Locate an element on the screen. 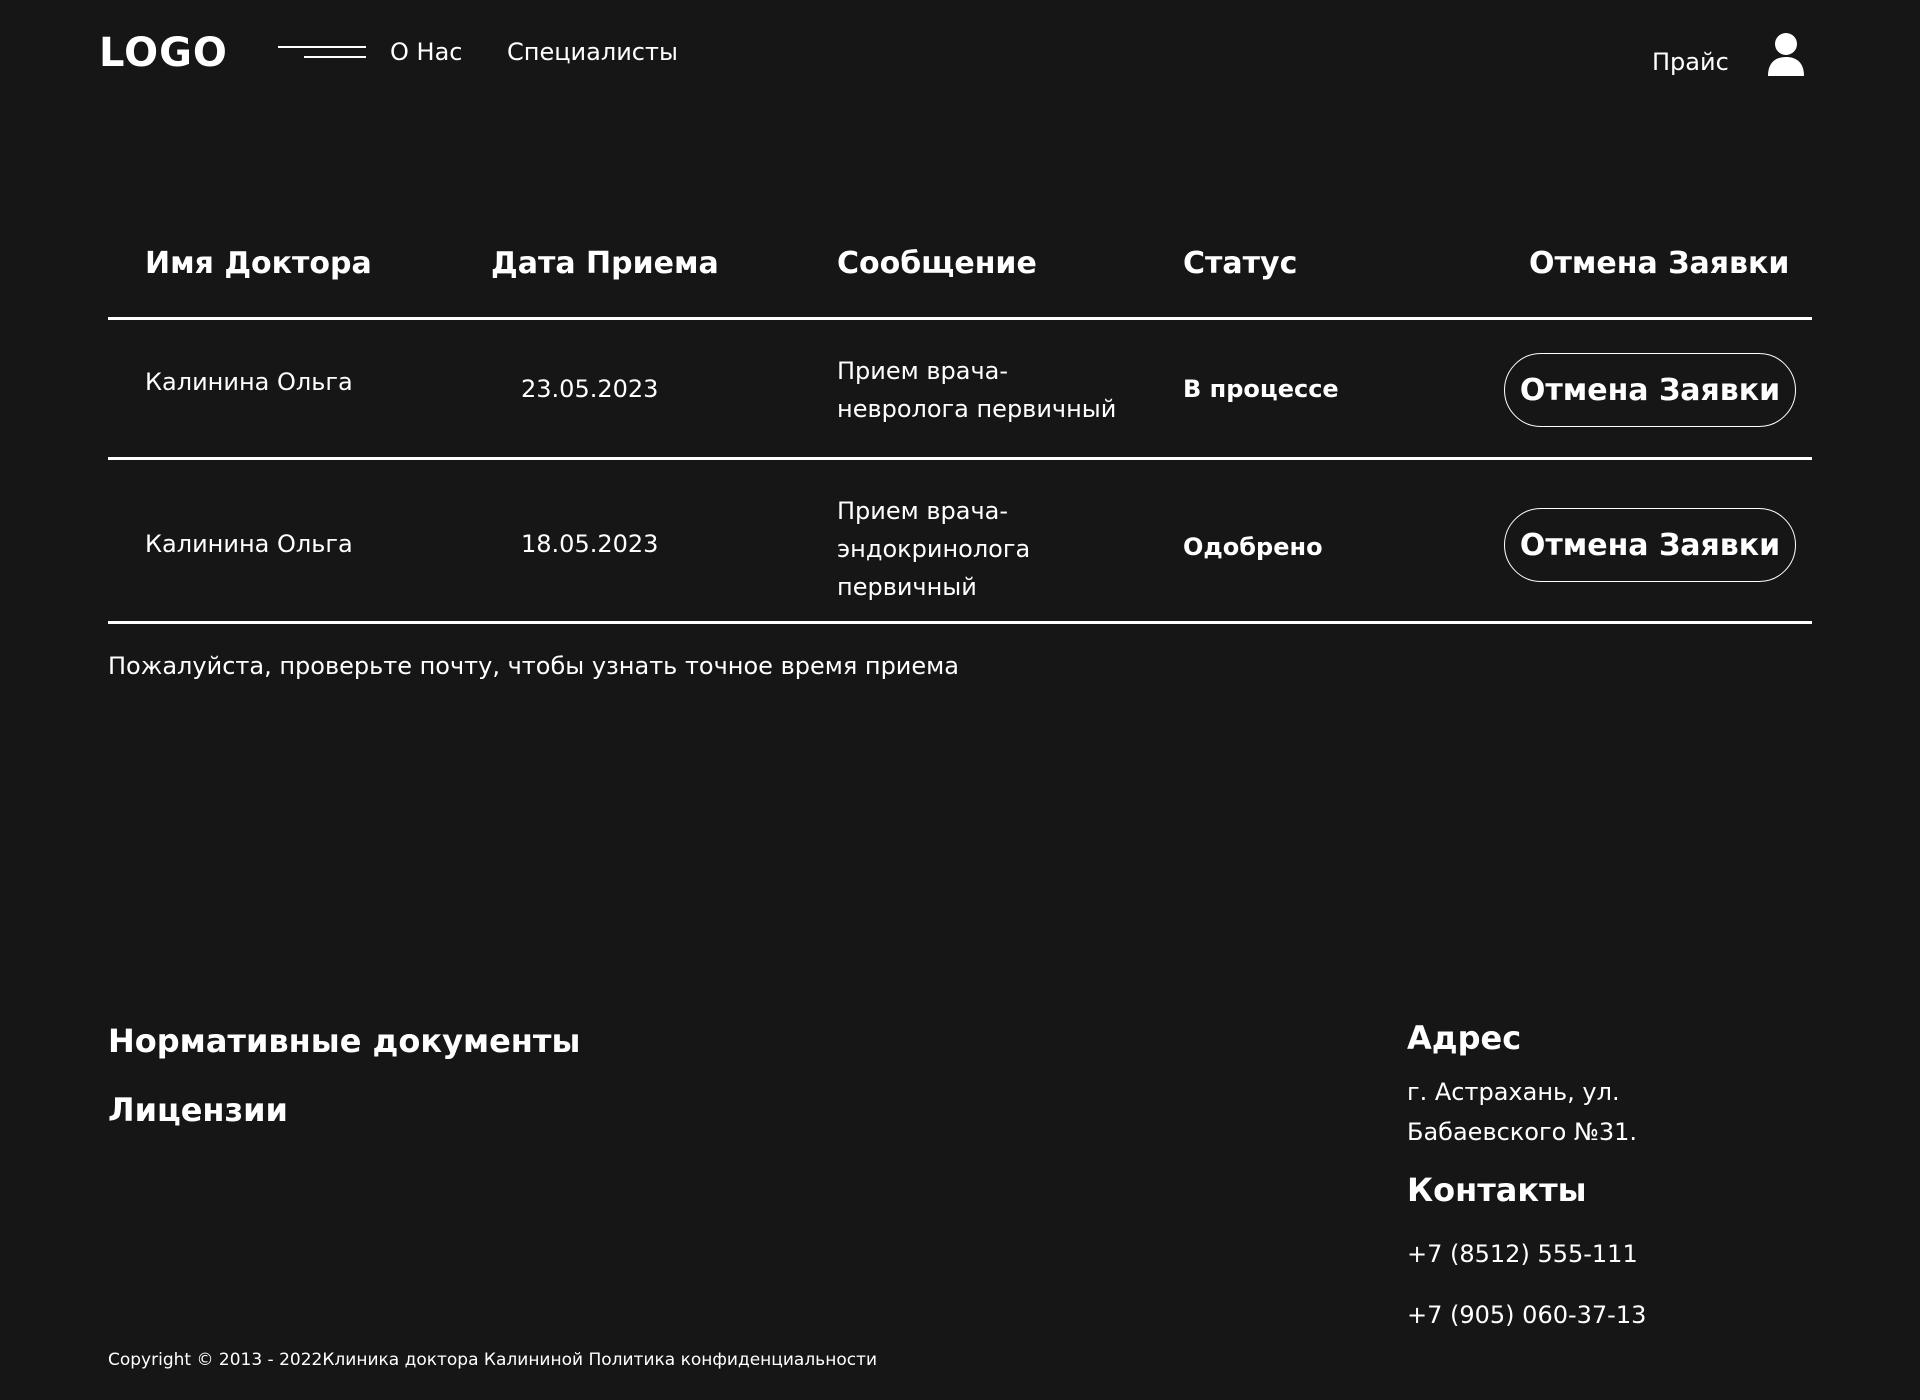 Image resolution: width=1920 pixels, height=1400 pixels. status-badge: Одобрено is located at coordinates (1253, 547).